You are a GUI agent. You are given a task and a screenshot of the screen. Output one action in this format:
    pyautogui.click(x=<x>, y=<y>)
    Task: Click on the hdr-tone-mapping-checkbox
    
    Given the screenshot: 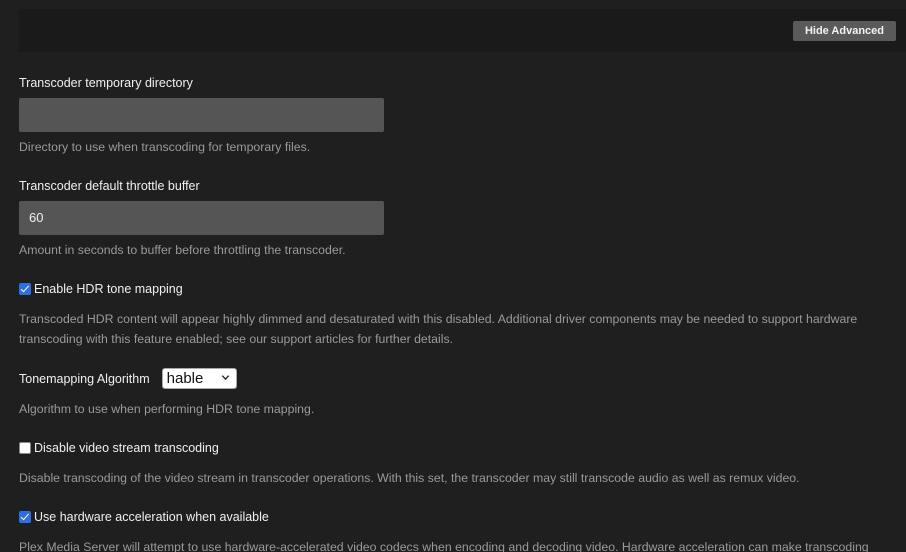 What is the action you would take?
    pyautogui.click(x=25, y=289)
    